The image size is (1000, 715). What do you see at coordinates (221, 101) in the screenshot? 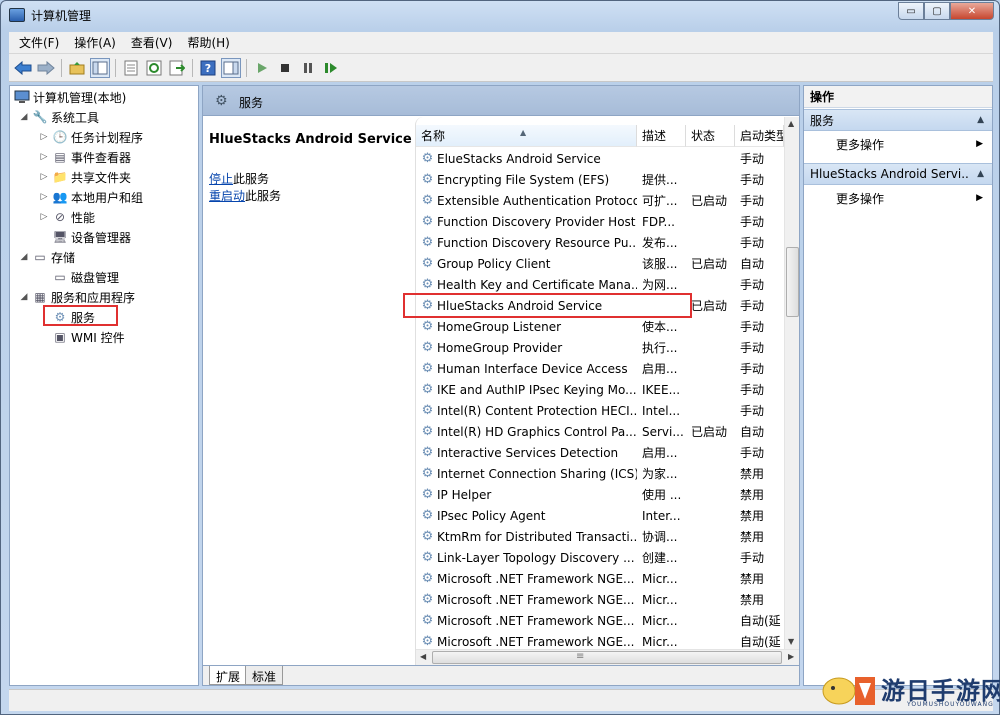
I see `search-gear-icon: ⚙` at bounding box center [221, 101].